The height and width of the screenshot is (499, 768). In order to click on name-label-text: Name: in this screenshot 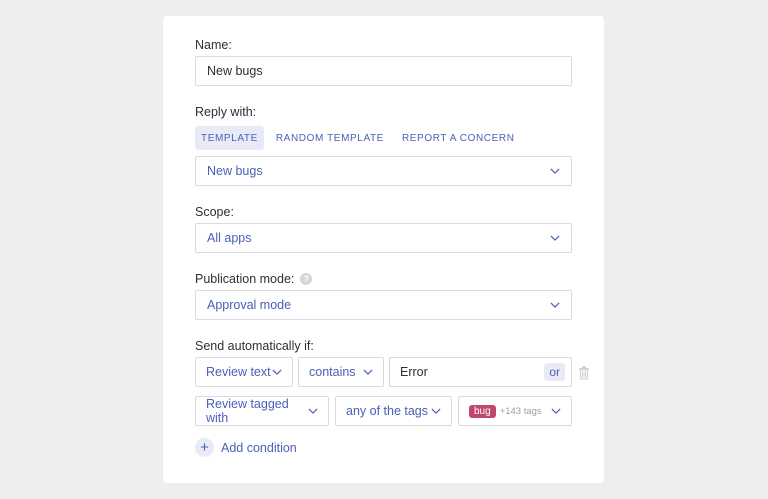, I will do `click(213, 45)`.